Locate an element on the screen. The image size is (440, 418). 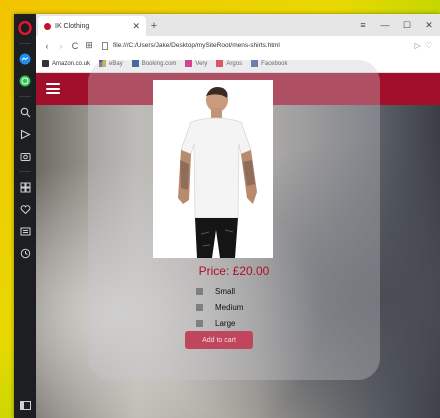
opera-logo-icon is located at coordinates (25, 28).